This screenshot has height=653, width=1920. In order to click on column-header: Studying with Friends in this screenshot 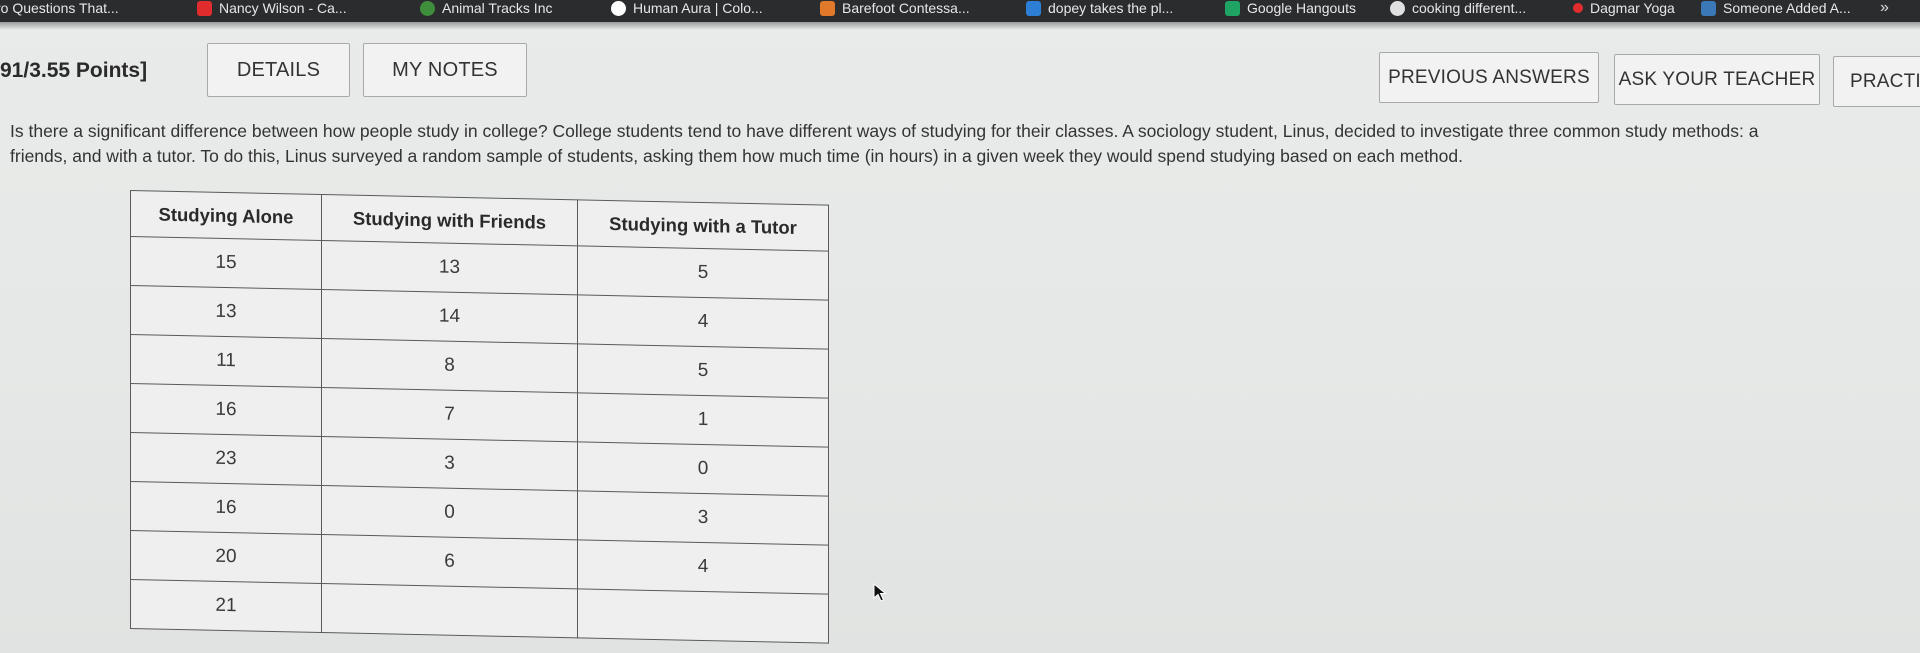, I will do `click(449, 220)`.